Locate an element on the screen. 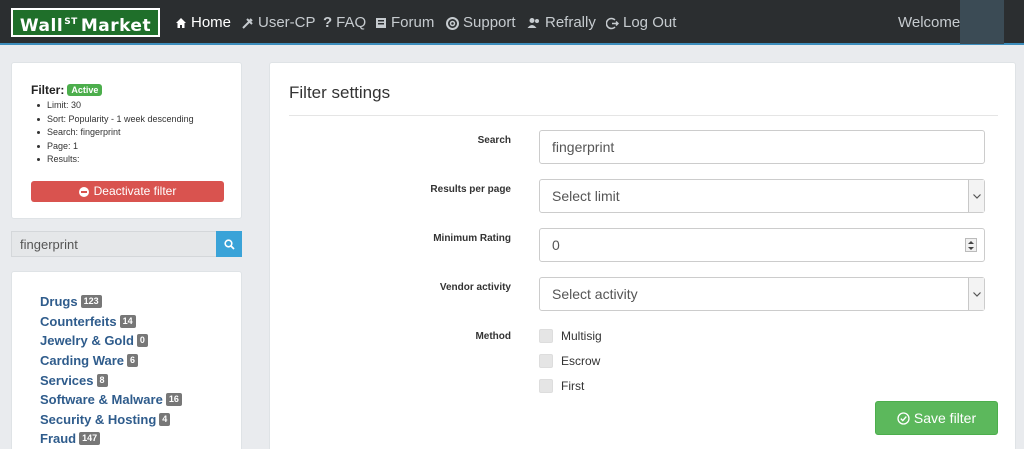  users-icon is located at coordinates (533, 23).